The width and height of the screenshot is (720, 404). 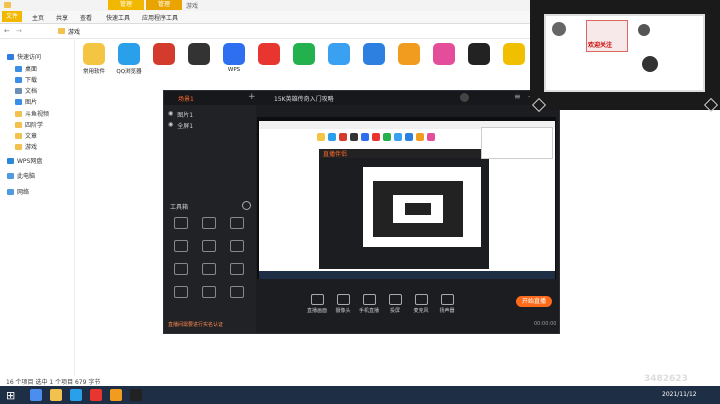 What do you see at coordinates (317, 304) in the screenshot?
I see `bottom-tool-button: 直播画面` at bounding box center [317, 304].